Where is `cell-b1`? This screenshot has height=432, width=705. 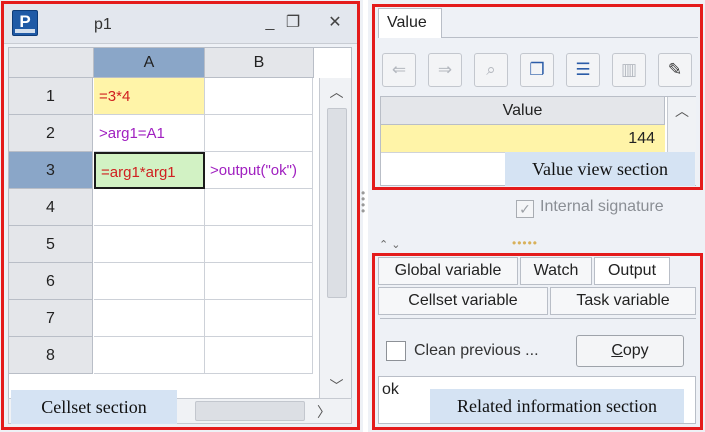 cell-b1 is located at coordinates (259, 96).